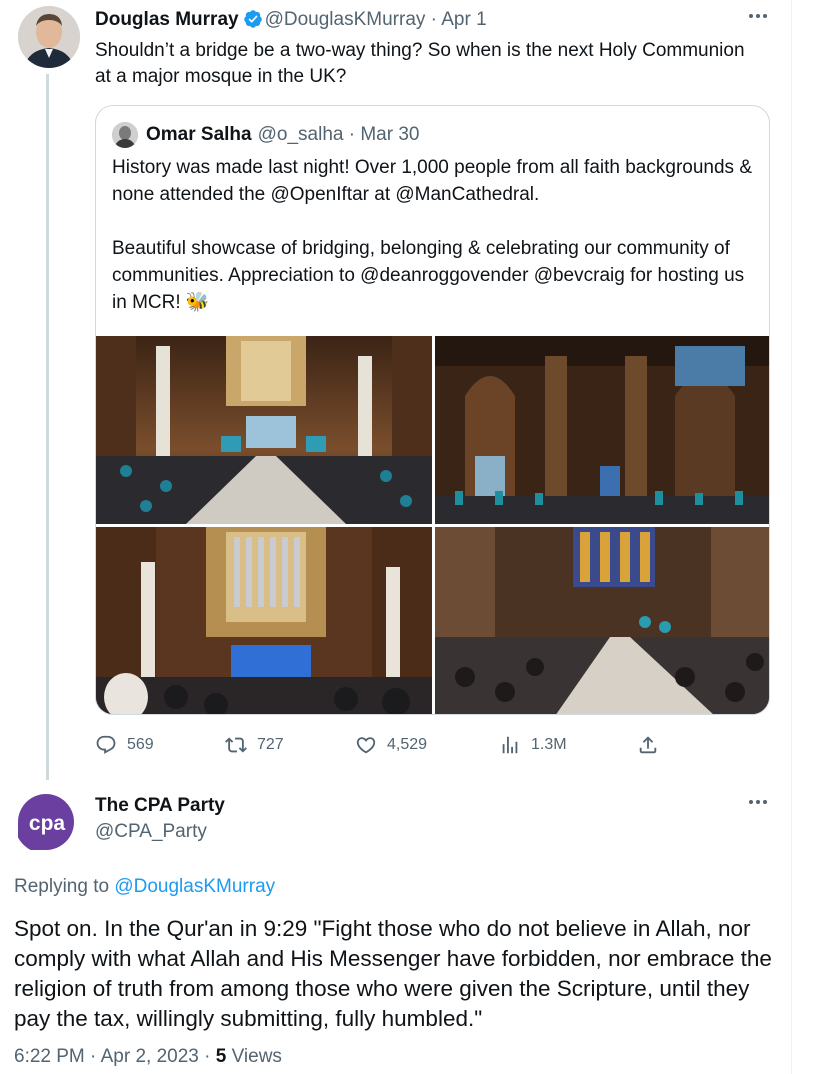 This screenshot has height=1074, width=828. I want to click on tweet-action-bar: 569 727 4,529 1.3M, so click(385, 745).